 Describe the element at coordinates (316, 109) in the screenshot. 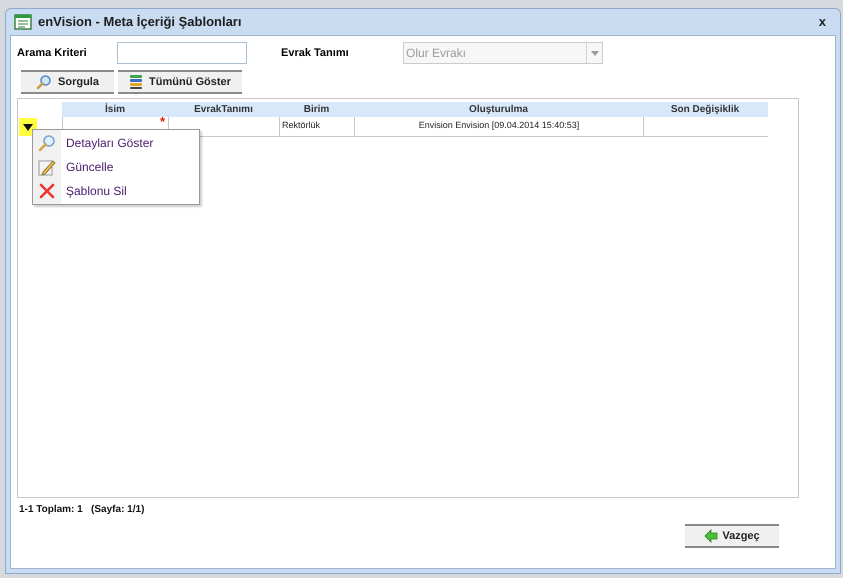

I see `column-header: Birim` at that location.